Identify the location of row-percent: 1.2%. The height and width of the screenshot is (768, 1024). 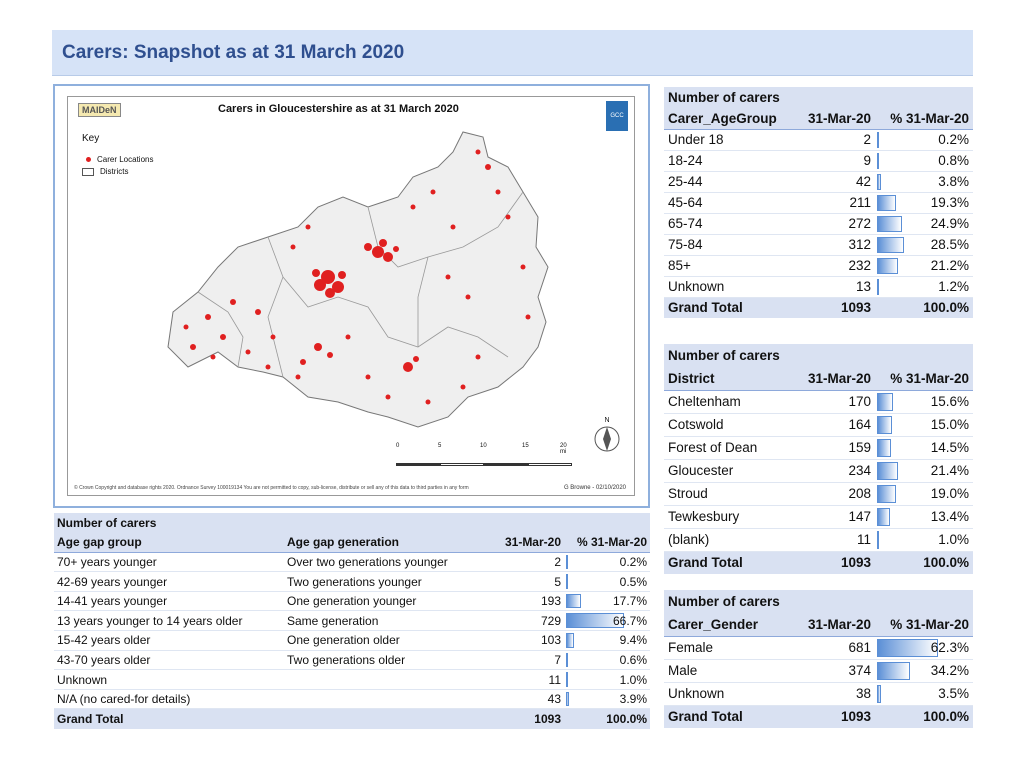
(953, 286).